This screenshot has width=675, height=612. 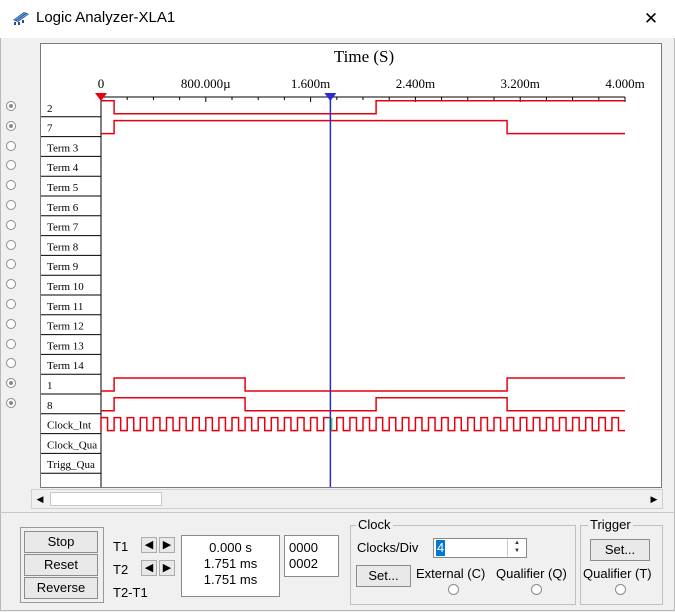 What do you see at coordinates (624, 83) in the screenshot?
I see `tick-label: 4.000m` at bounding box center [624, 83].